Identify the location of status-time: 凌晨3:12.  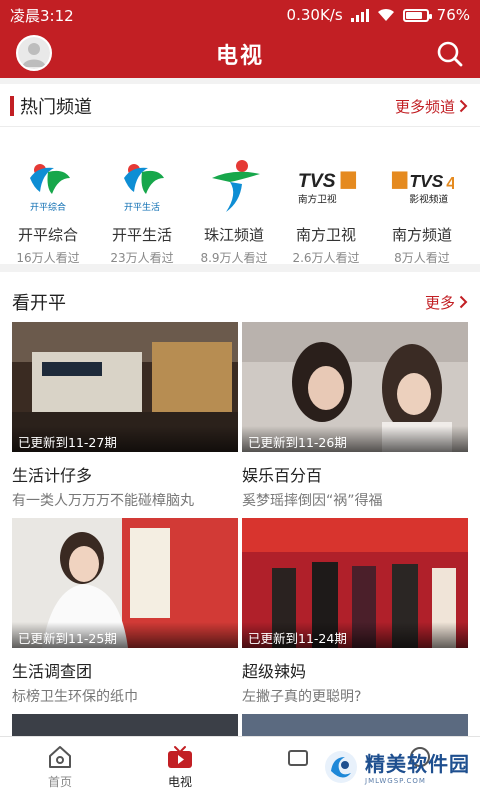
(42, 15).